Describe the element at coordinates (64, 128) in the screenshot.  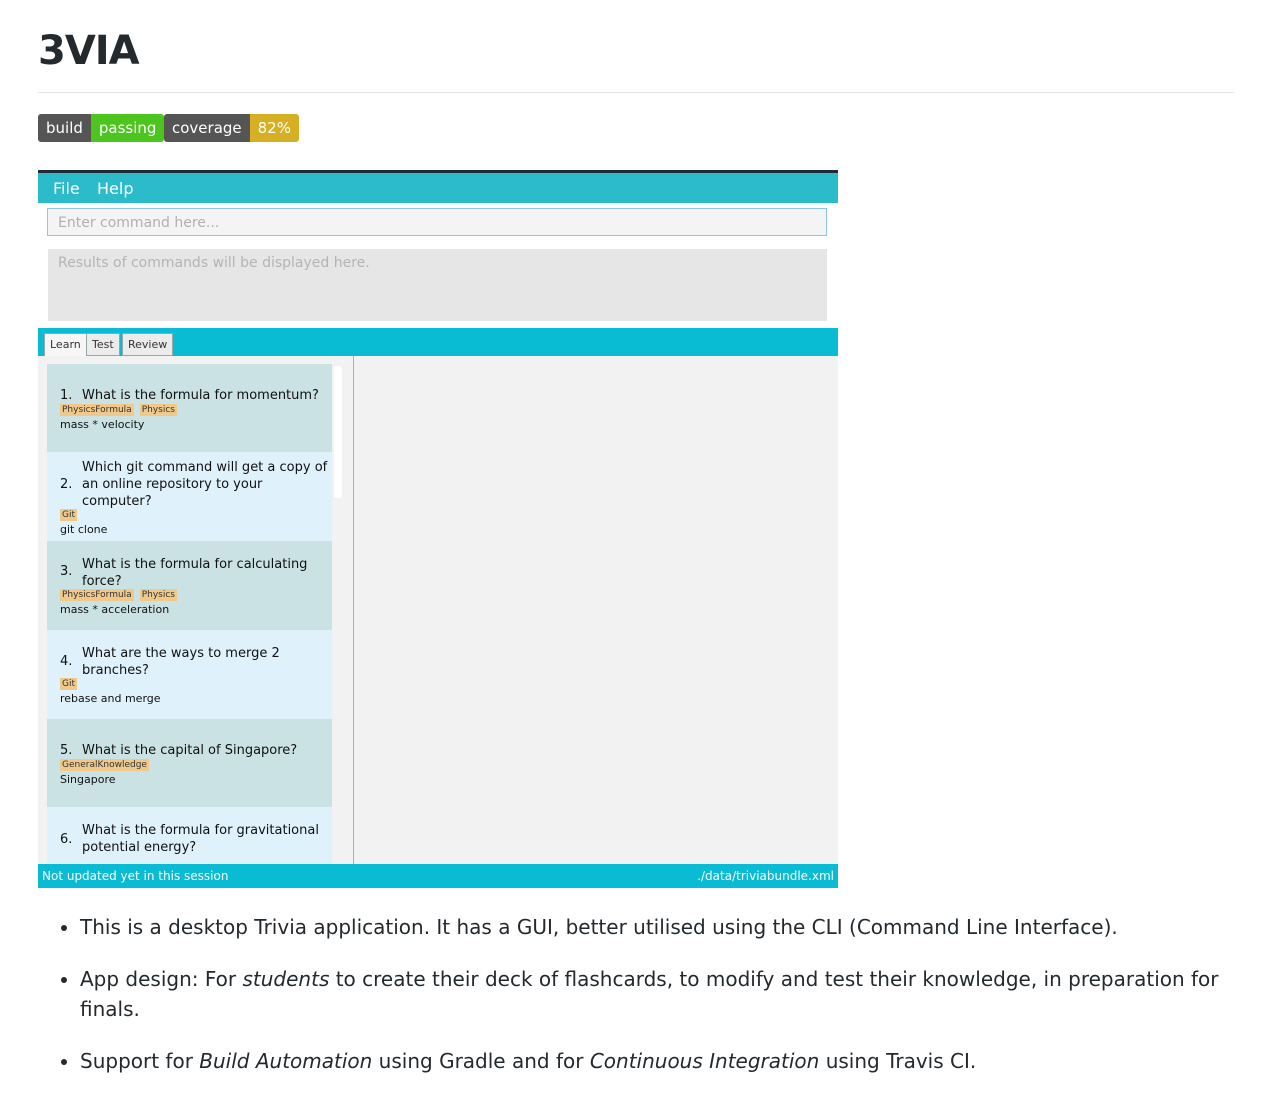
I see `build-badge-label: build` at that location.